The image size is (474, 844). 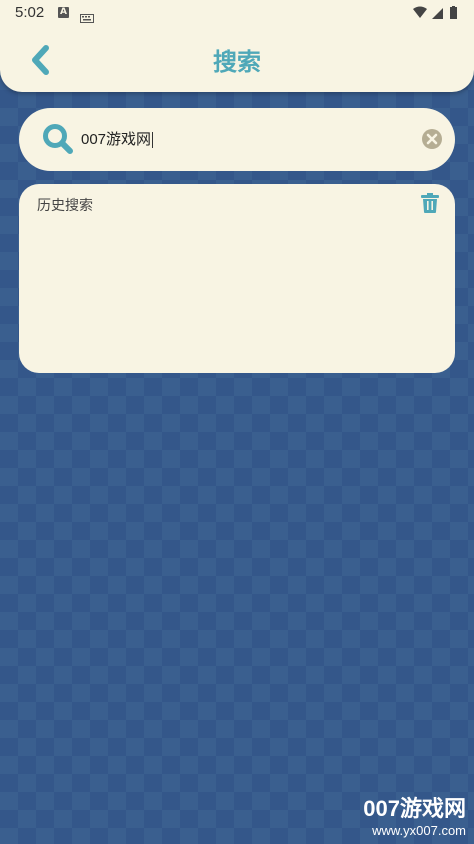 I want to click on watermark-brand: 007游戏网, so click(x=414, y=808).